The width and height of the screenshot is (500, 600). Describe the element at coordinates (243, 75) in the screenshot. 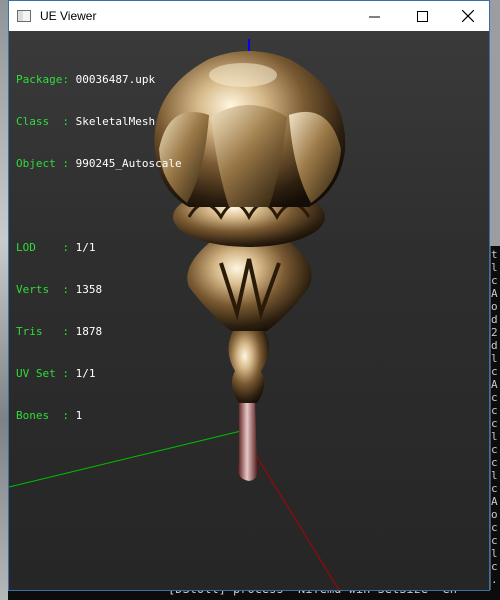

I see `mesh-dome-highlight` at that location.